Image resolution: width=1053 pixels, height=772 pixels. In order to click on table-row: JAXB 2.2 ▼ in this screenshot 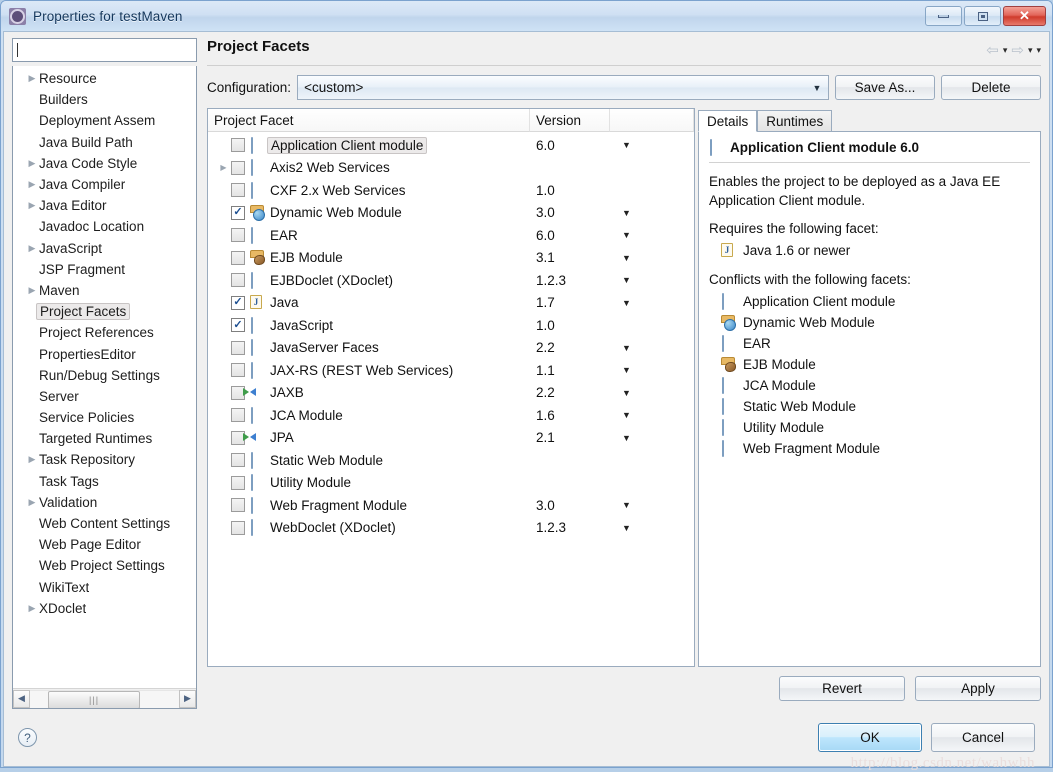, I will do `click(451, 393)`.